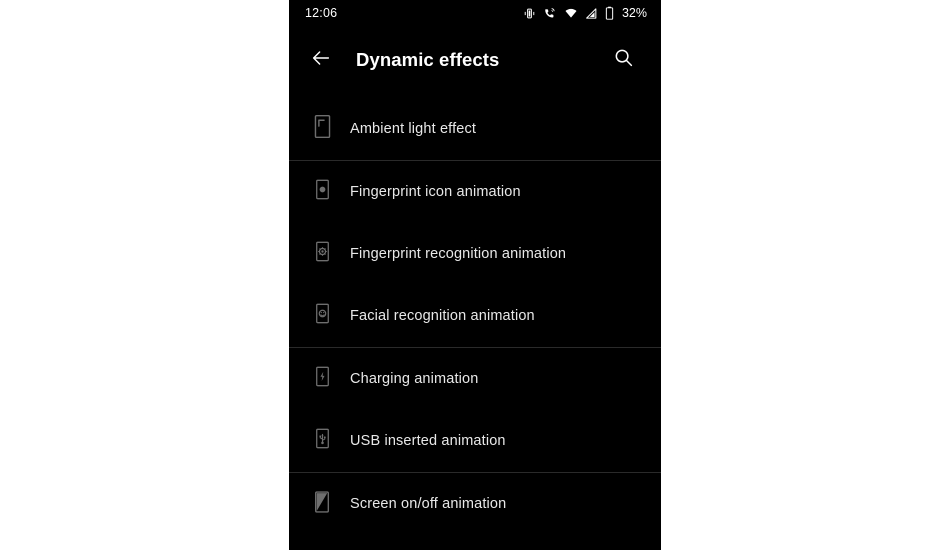 Image resolution: width=950 pixels, height=550 pixels. I want to click on status-icon-tray: 32%, so click(585, 13).